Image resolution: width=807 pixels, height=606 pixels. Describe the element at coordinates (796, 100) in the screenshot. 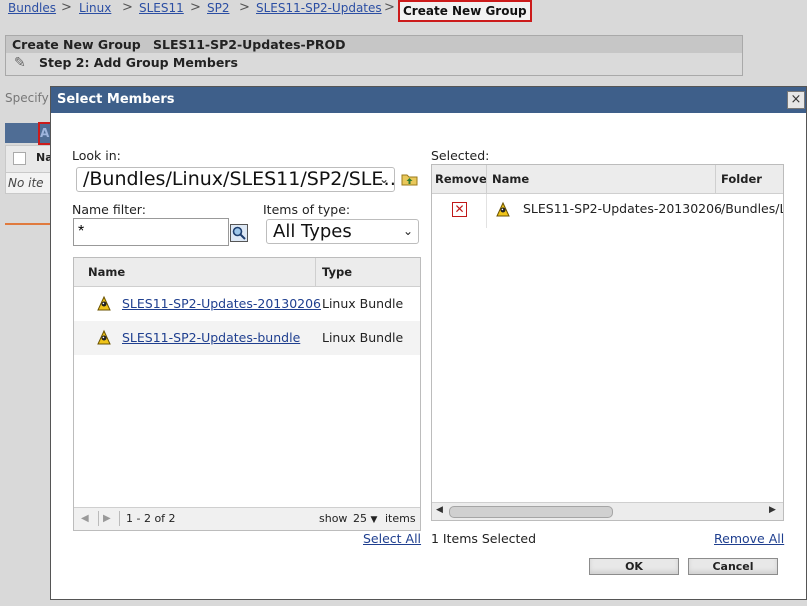

I see `close-icon: ×` at that location.